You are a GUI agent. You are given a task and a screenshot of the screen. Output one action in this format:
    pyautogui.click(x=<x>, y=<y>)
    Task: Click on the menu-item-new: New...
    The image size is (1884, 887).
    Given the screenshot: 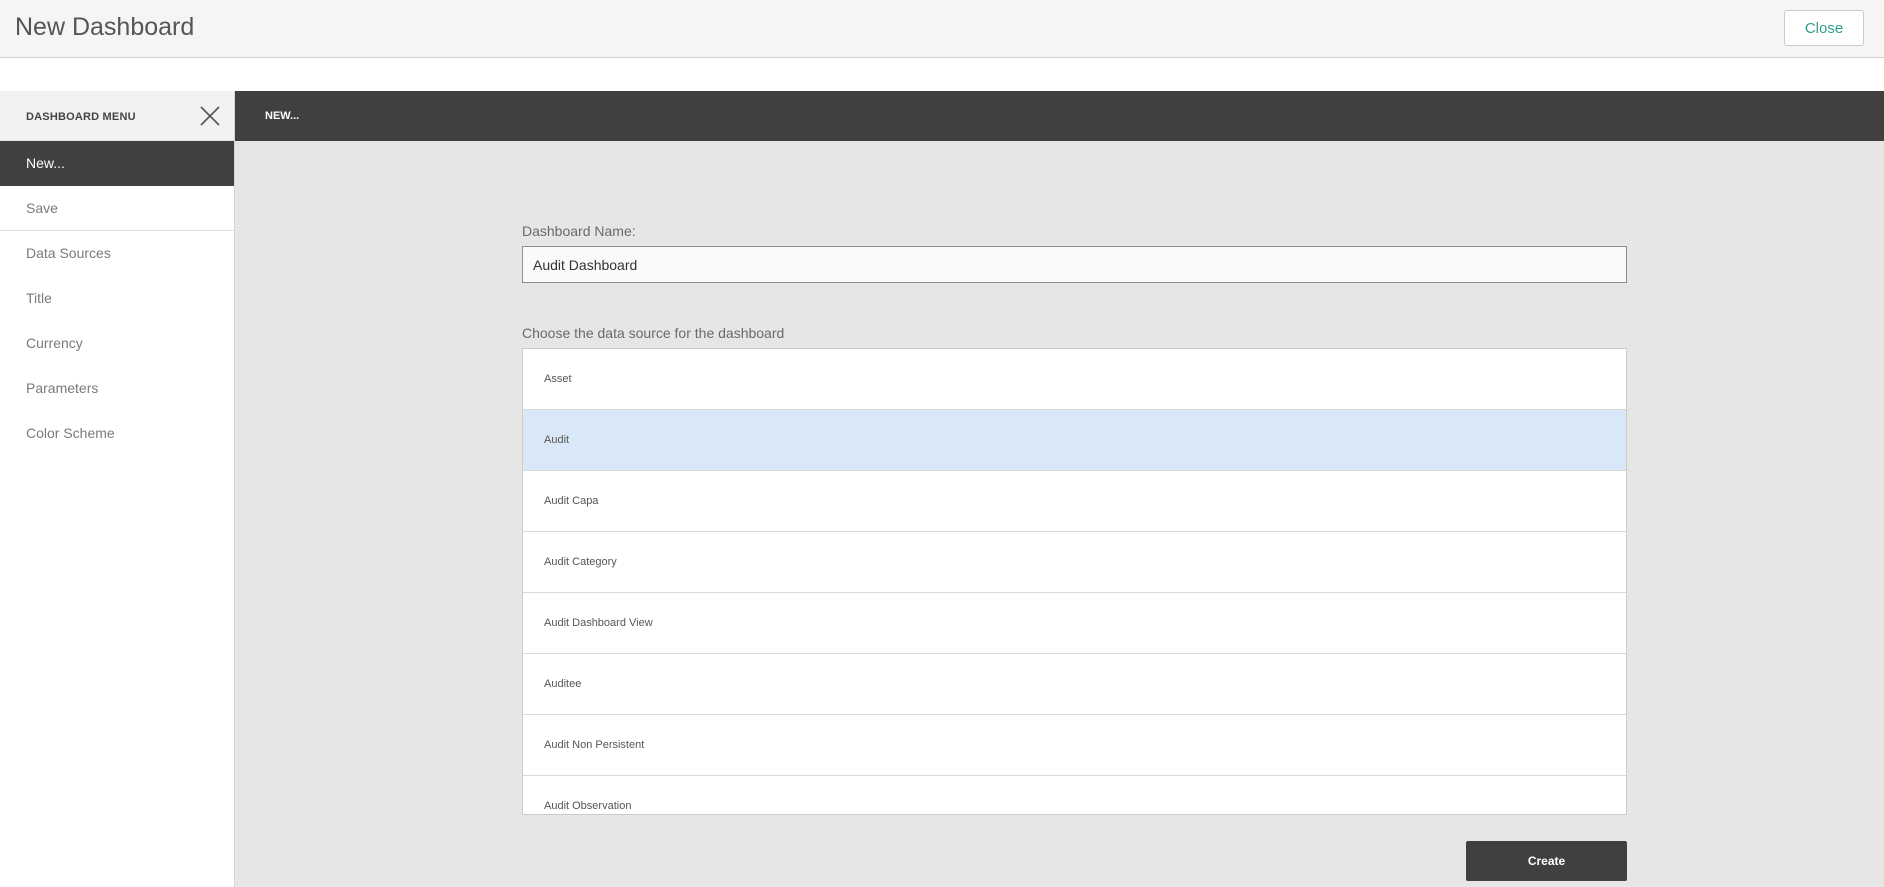 What is the action you would take?
    pyautogui.click(x=117, y=163)
    